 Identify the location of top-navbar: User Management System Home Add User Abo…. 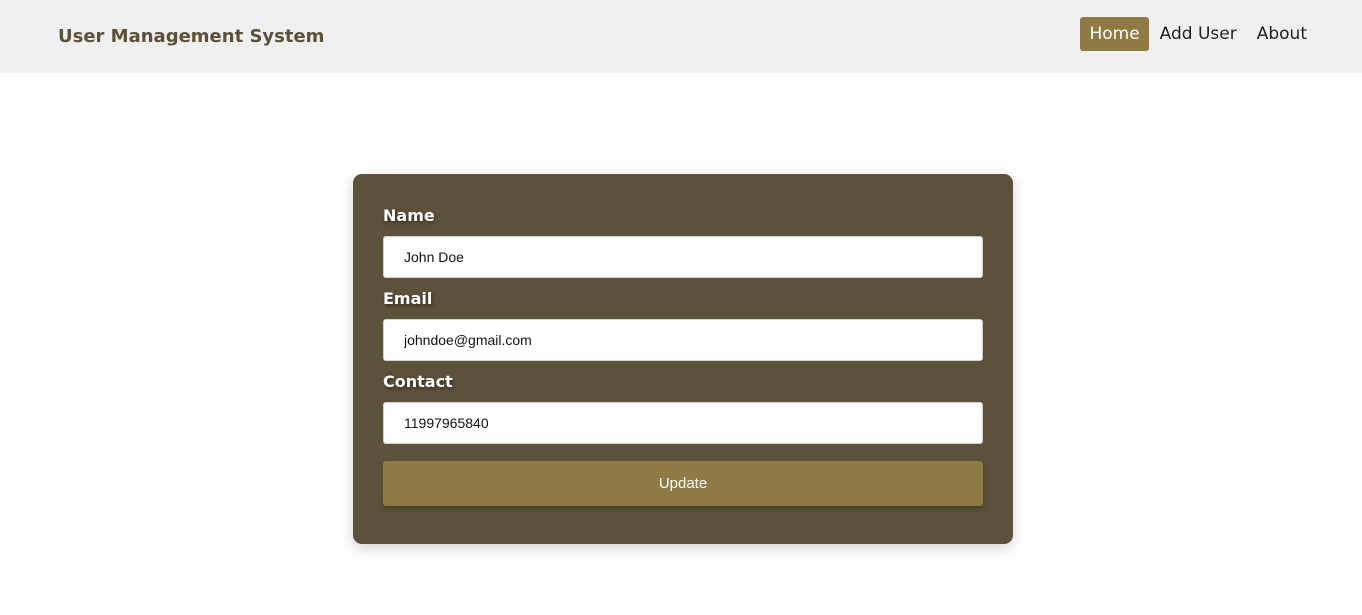
(681, 36).